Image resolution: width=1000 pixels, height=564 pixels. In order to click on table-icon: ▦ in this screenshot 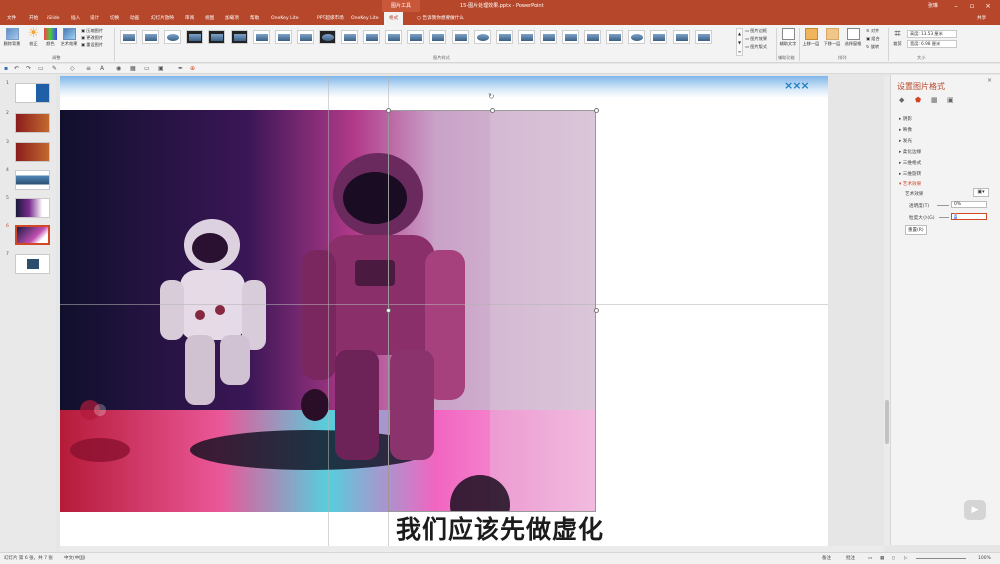, I will do `click(133, 68)`.